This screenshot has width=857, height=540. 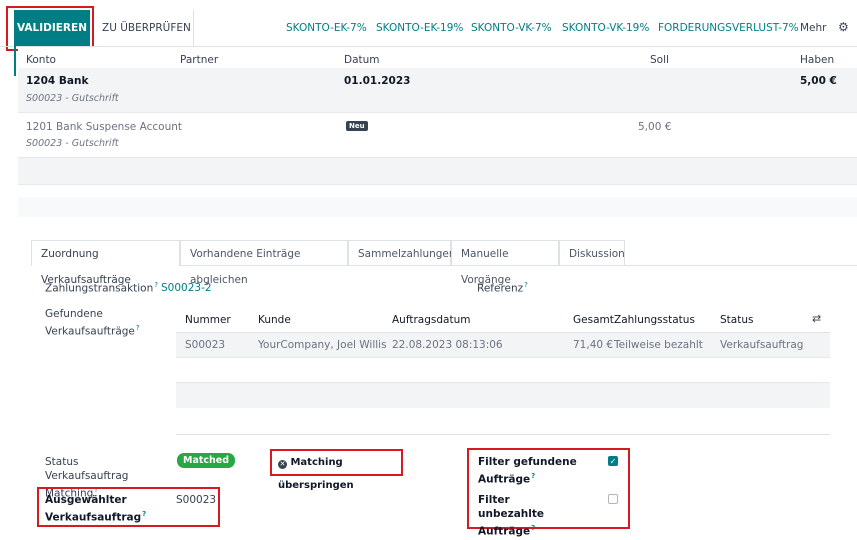 I want to click on row-account: 1201 Bank Suspense Account, so click(x=104, y=127).